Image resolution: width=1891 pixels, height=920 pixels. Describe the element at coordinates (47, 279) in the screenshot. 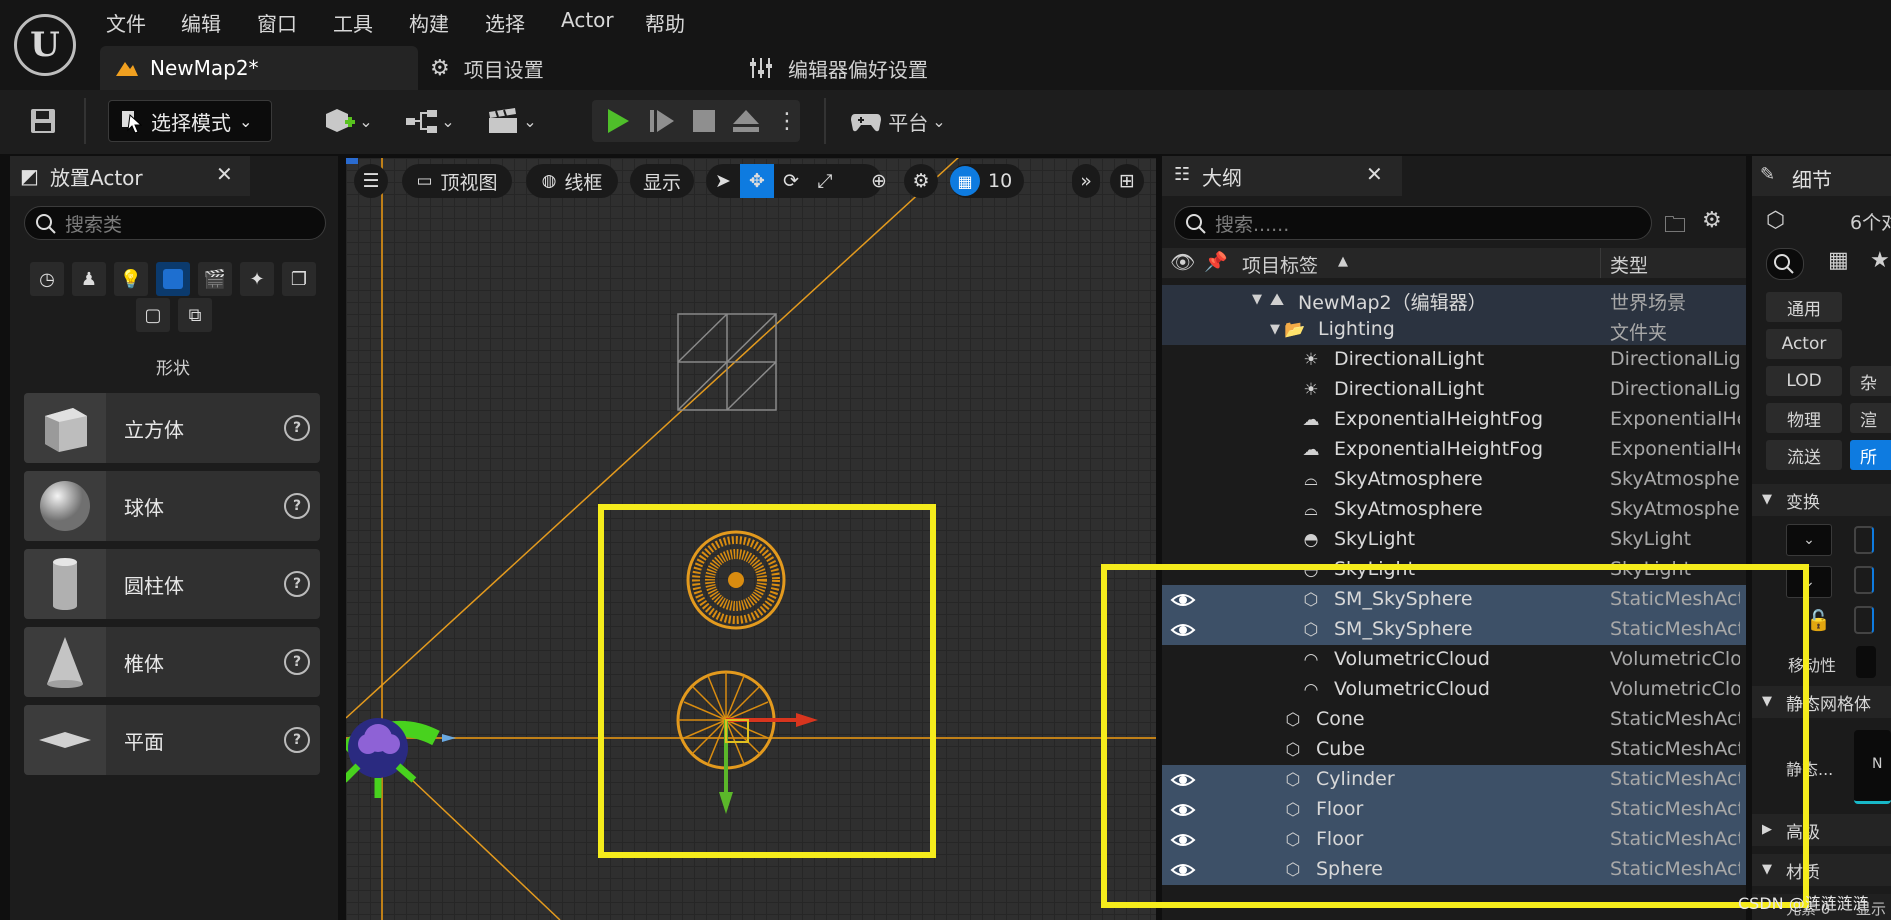

I see `recent-icon: ◷` at that location.